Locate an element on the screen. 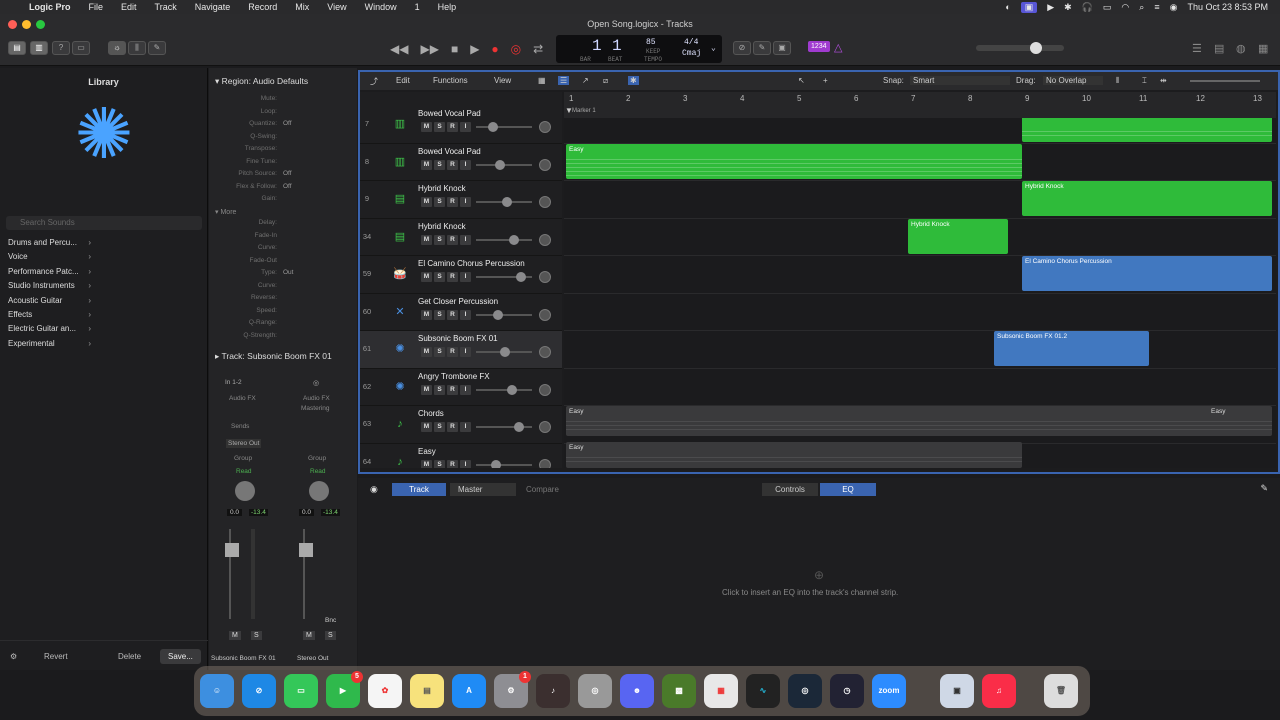 Image resolution: width=1280 pixels, height=720 pixels. bounce-button: Bnc is located at coordinates (330, 620).